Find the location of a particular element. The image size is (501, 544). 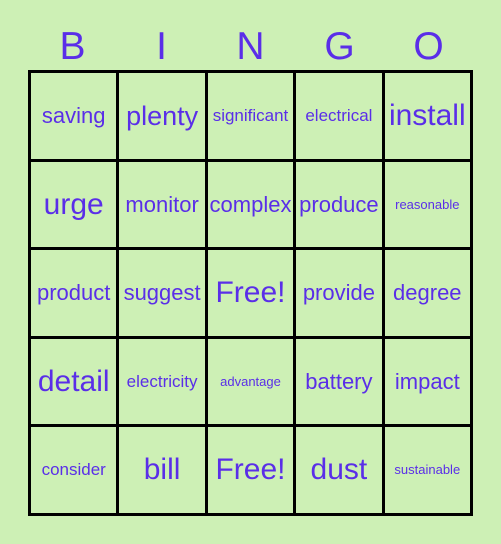

bingo-cell-label: battery is located at coordinates (339, 382).